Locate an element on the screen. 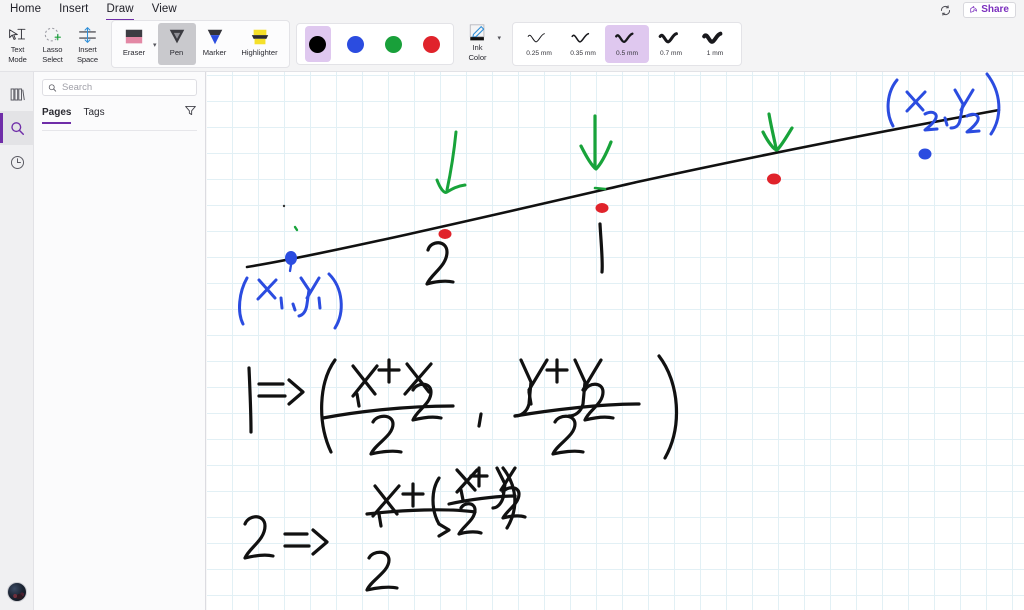 This screenshot has height=610, width=1024. highlighter-tool: Highlighter is located at coordinates (260, 44).